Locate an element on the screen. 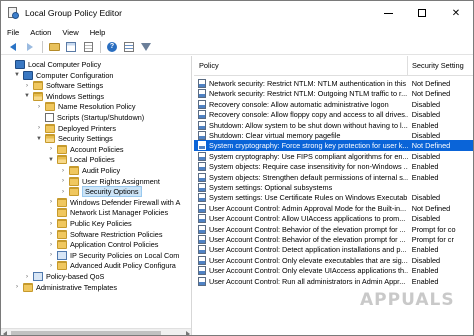 This screenshot has height=336, width=474. policy-row: System settings: Optional subsystems is located at coordinates (333, 187).